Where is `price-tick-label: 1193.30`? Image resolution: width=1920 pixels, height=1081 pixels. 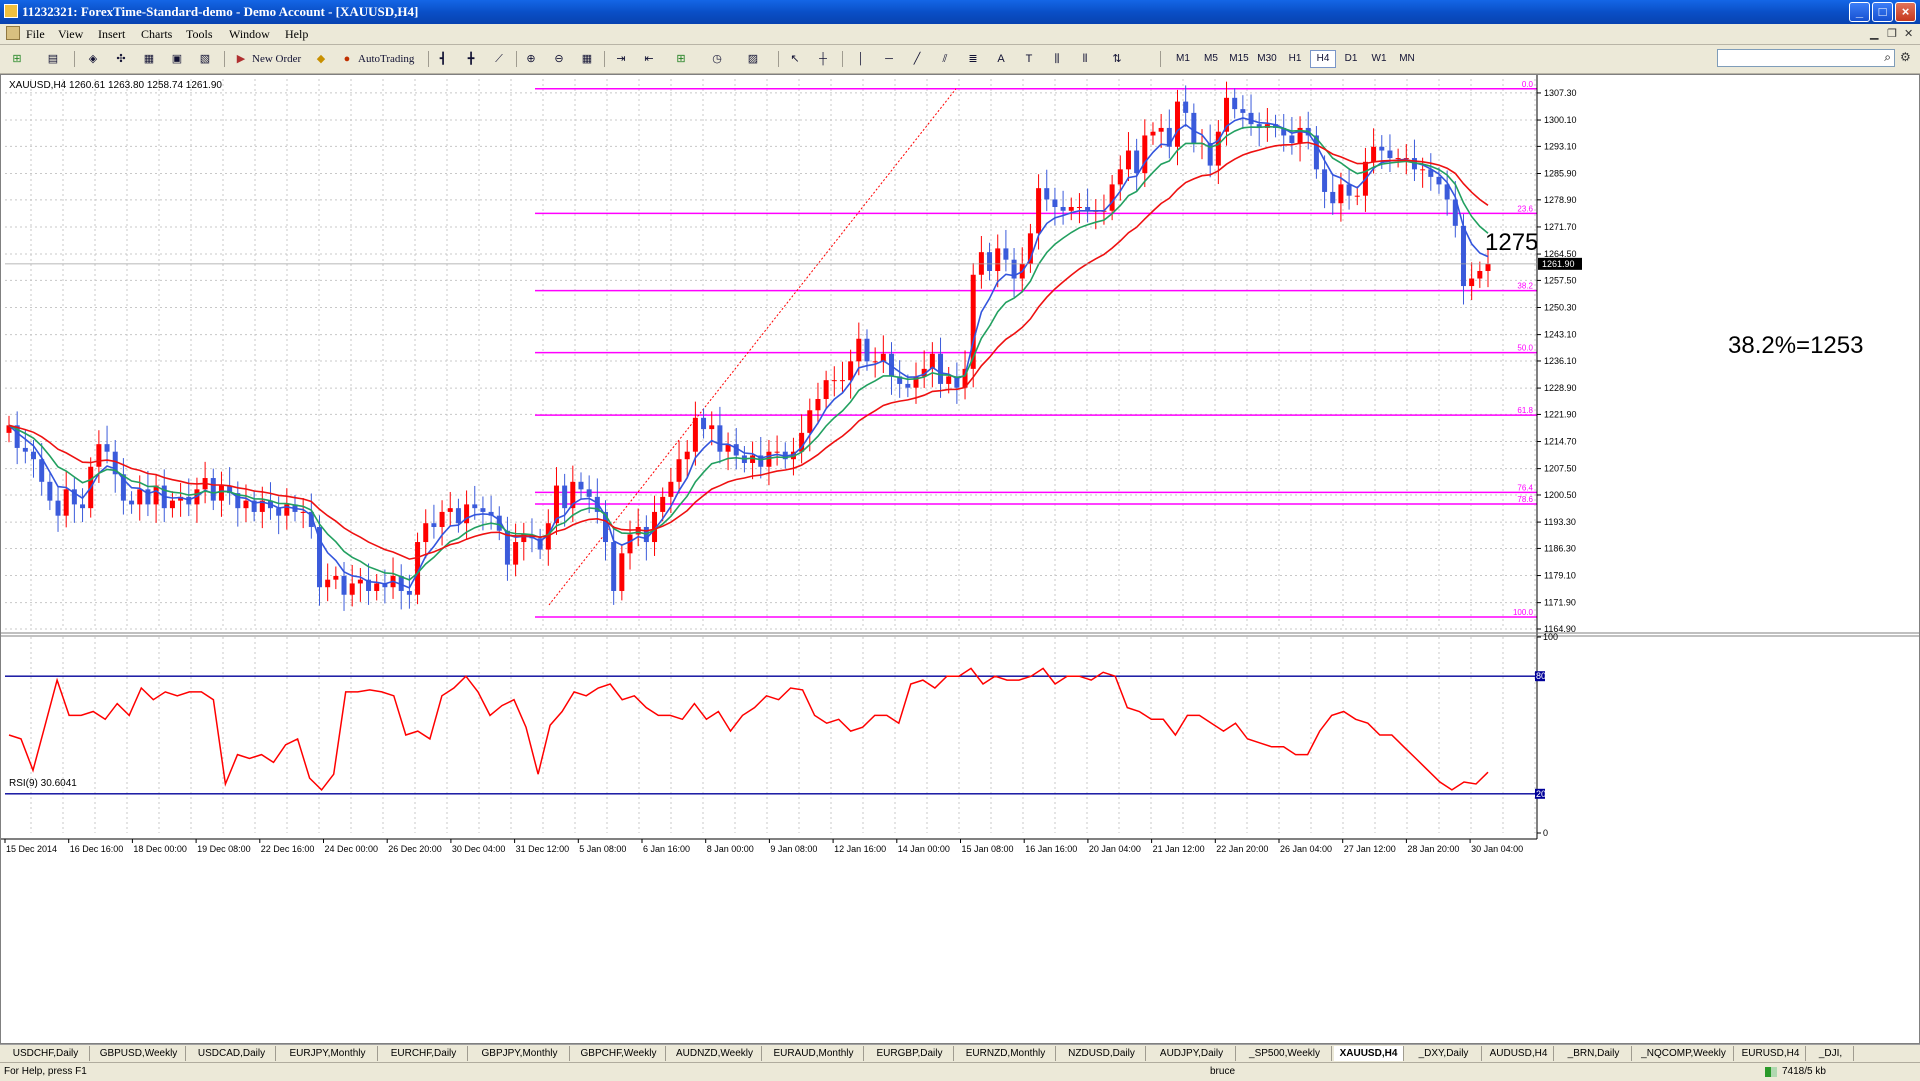
price-tick-label: 1193.30 is located at coordinates (1560, 522).